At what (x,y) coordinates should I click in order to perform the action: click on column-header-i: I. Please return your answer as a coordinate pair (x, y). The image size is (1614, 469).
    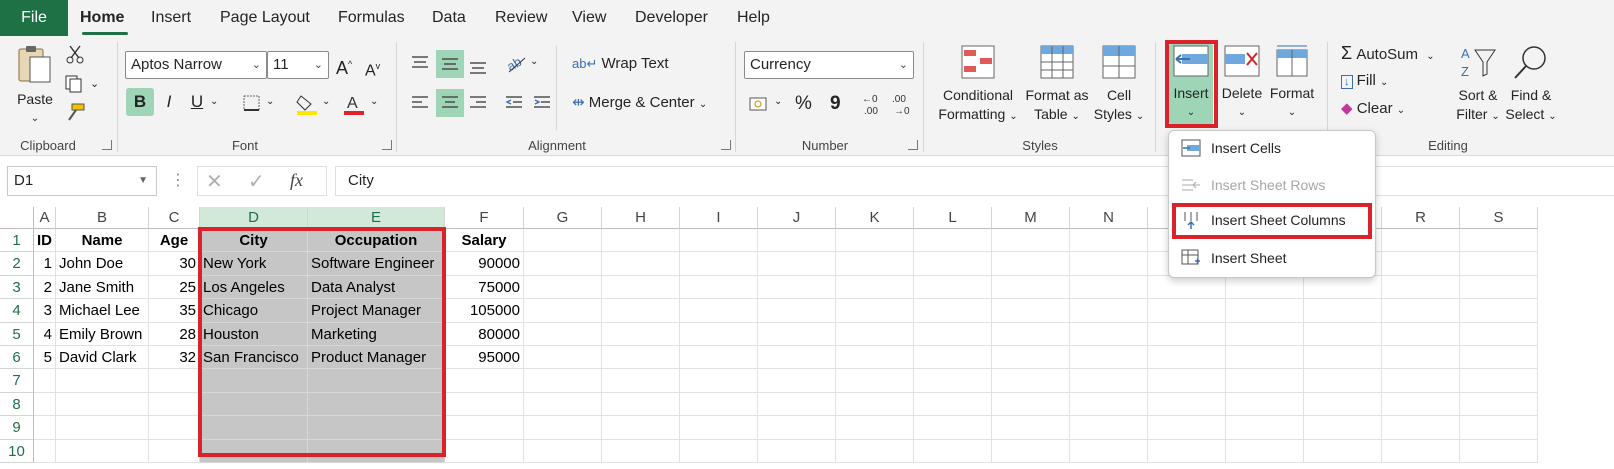
    Looking at the image, I should click on (719, 218).